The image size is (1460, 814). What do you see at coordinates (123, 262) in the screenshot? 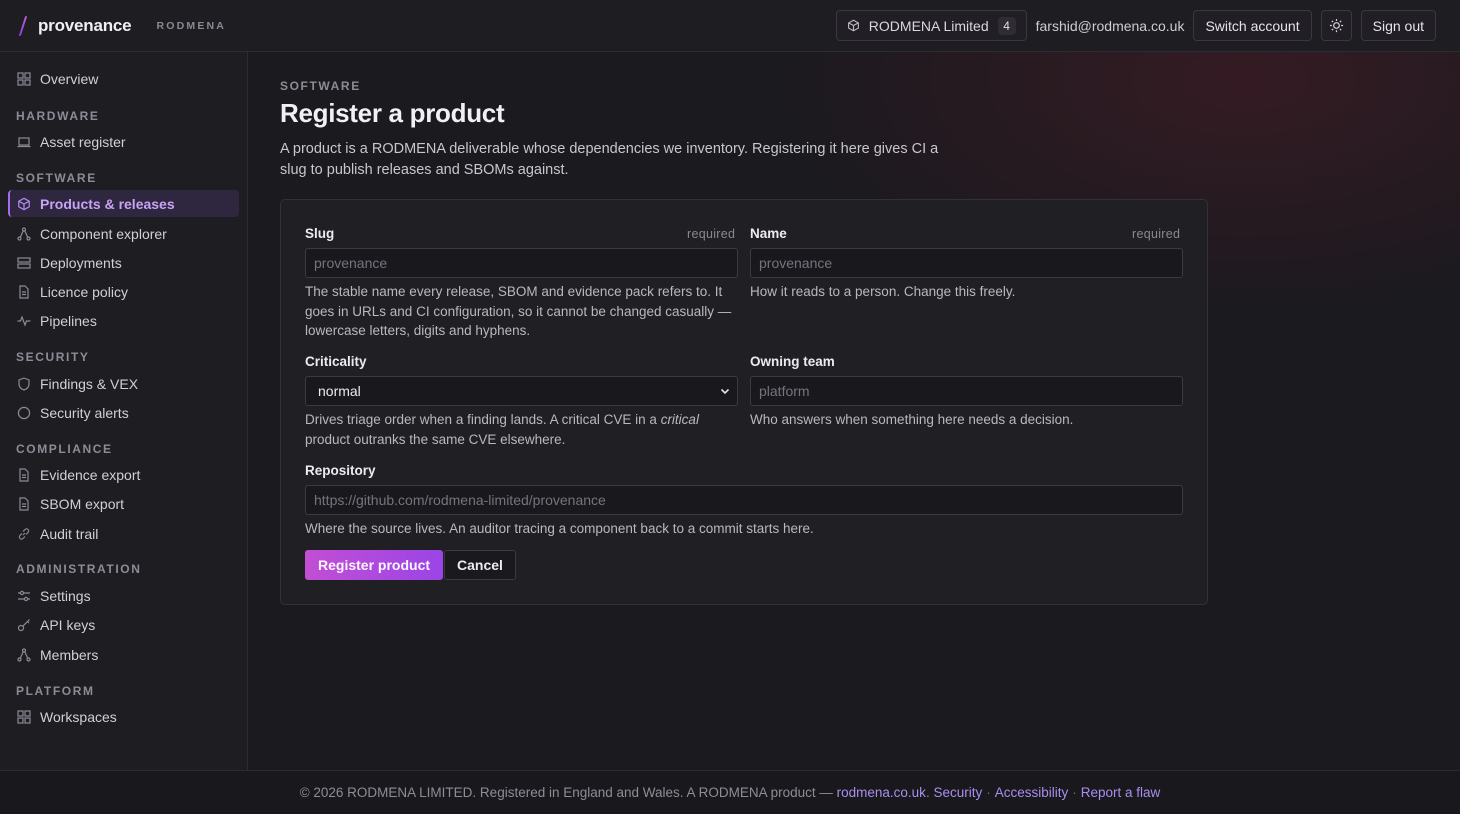
I see `sidebar-item-deployments: Deployments` at bounding box center [123, 262].